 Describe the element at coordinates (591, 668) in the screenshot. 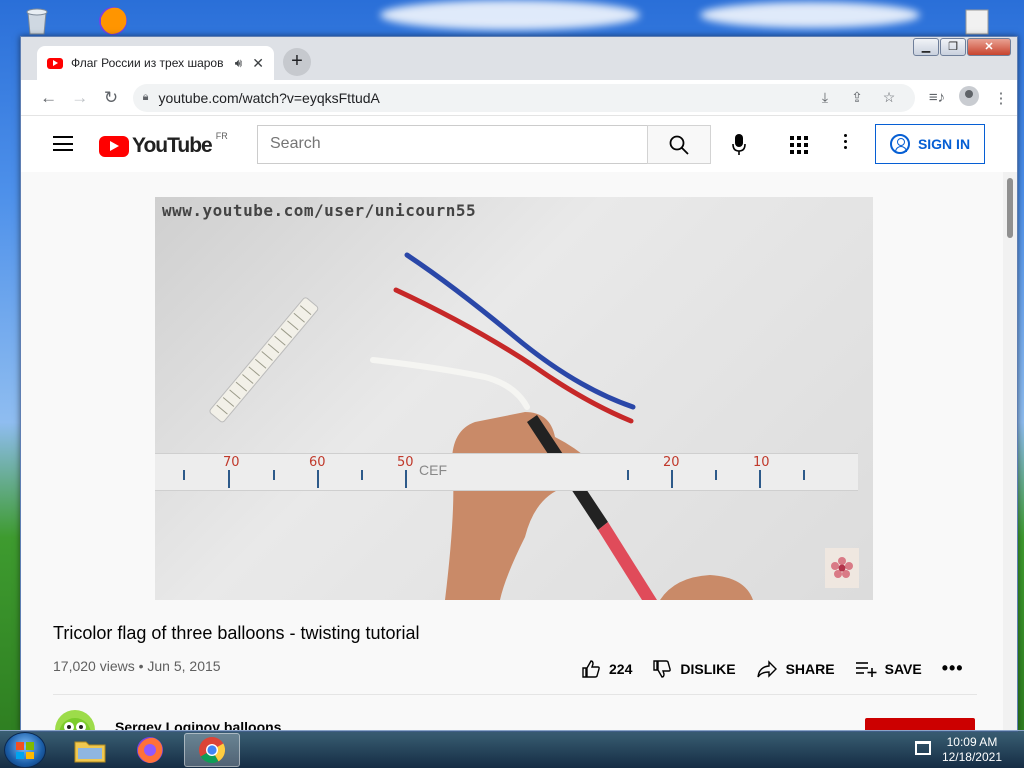

I see `thumbs-up-icon` at that location.